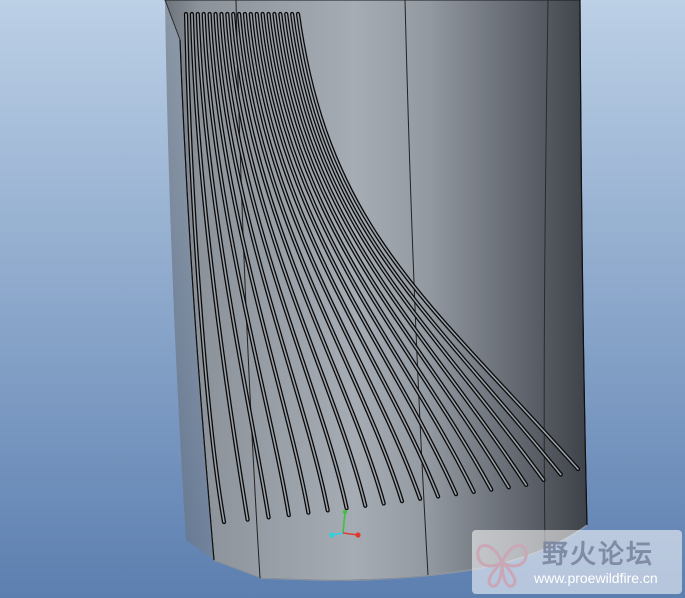 The image size is (685, 598). I want to click on x-axis-tip-icon, so click(358, 535).